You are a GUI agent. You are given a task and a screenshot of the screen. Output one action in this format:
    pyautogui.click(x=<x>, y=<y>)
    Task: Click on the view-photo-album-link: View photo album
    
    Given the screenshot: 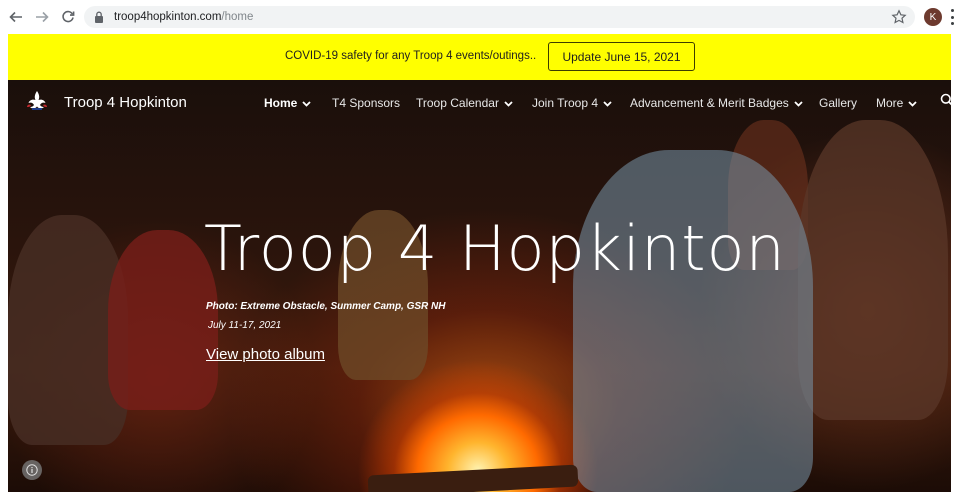 What is the action you would take?
    pyautogui.click(x=265, y=354)
    